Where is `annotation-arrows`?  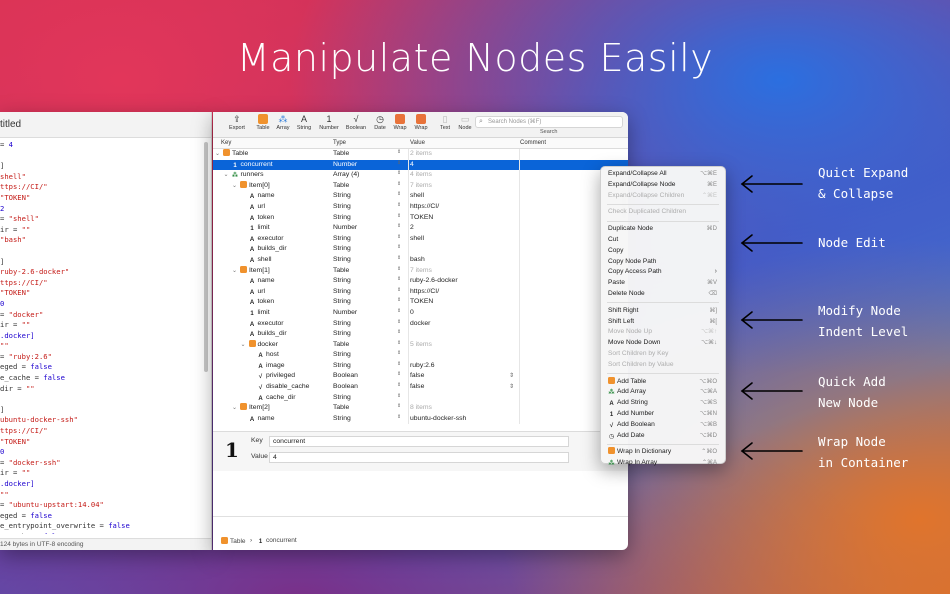
annotation-arrows is located at coordinates (771, 317).